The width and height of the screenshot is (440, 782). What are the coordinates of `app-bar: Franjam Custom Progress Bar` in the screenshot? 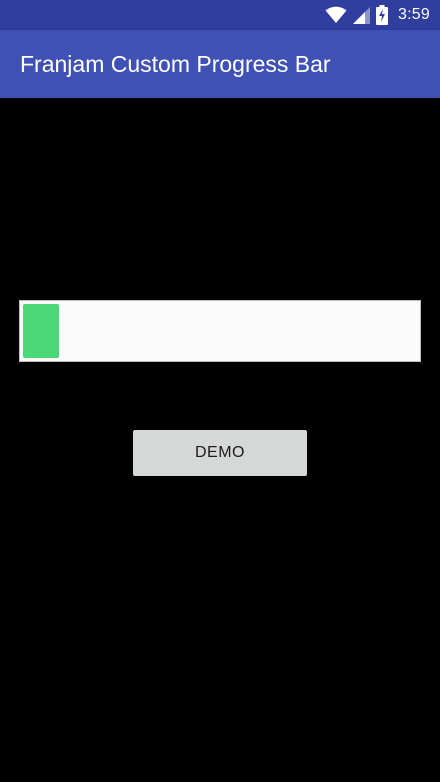 It's located at (220, 64).